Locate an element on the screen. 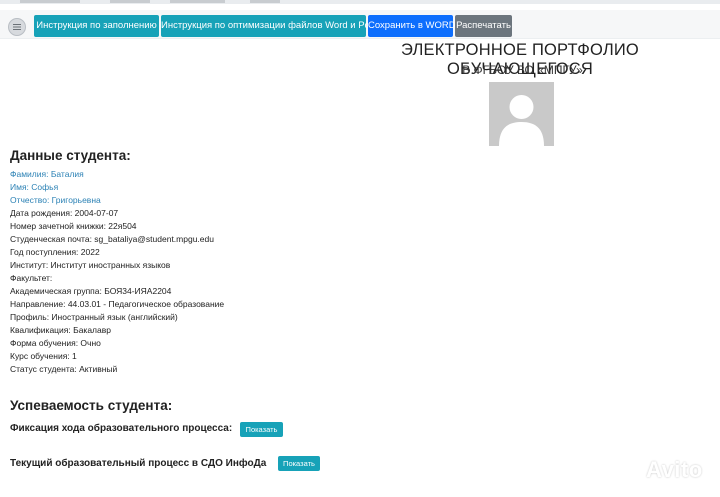 The height and width of the screenshot is (497, 720). instruction-fill-button: Инструкция по заполнению is located at coordinates (96, 26).